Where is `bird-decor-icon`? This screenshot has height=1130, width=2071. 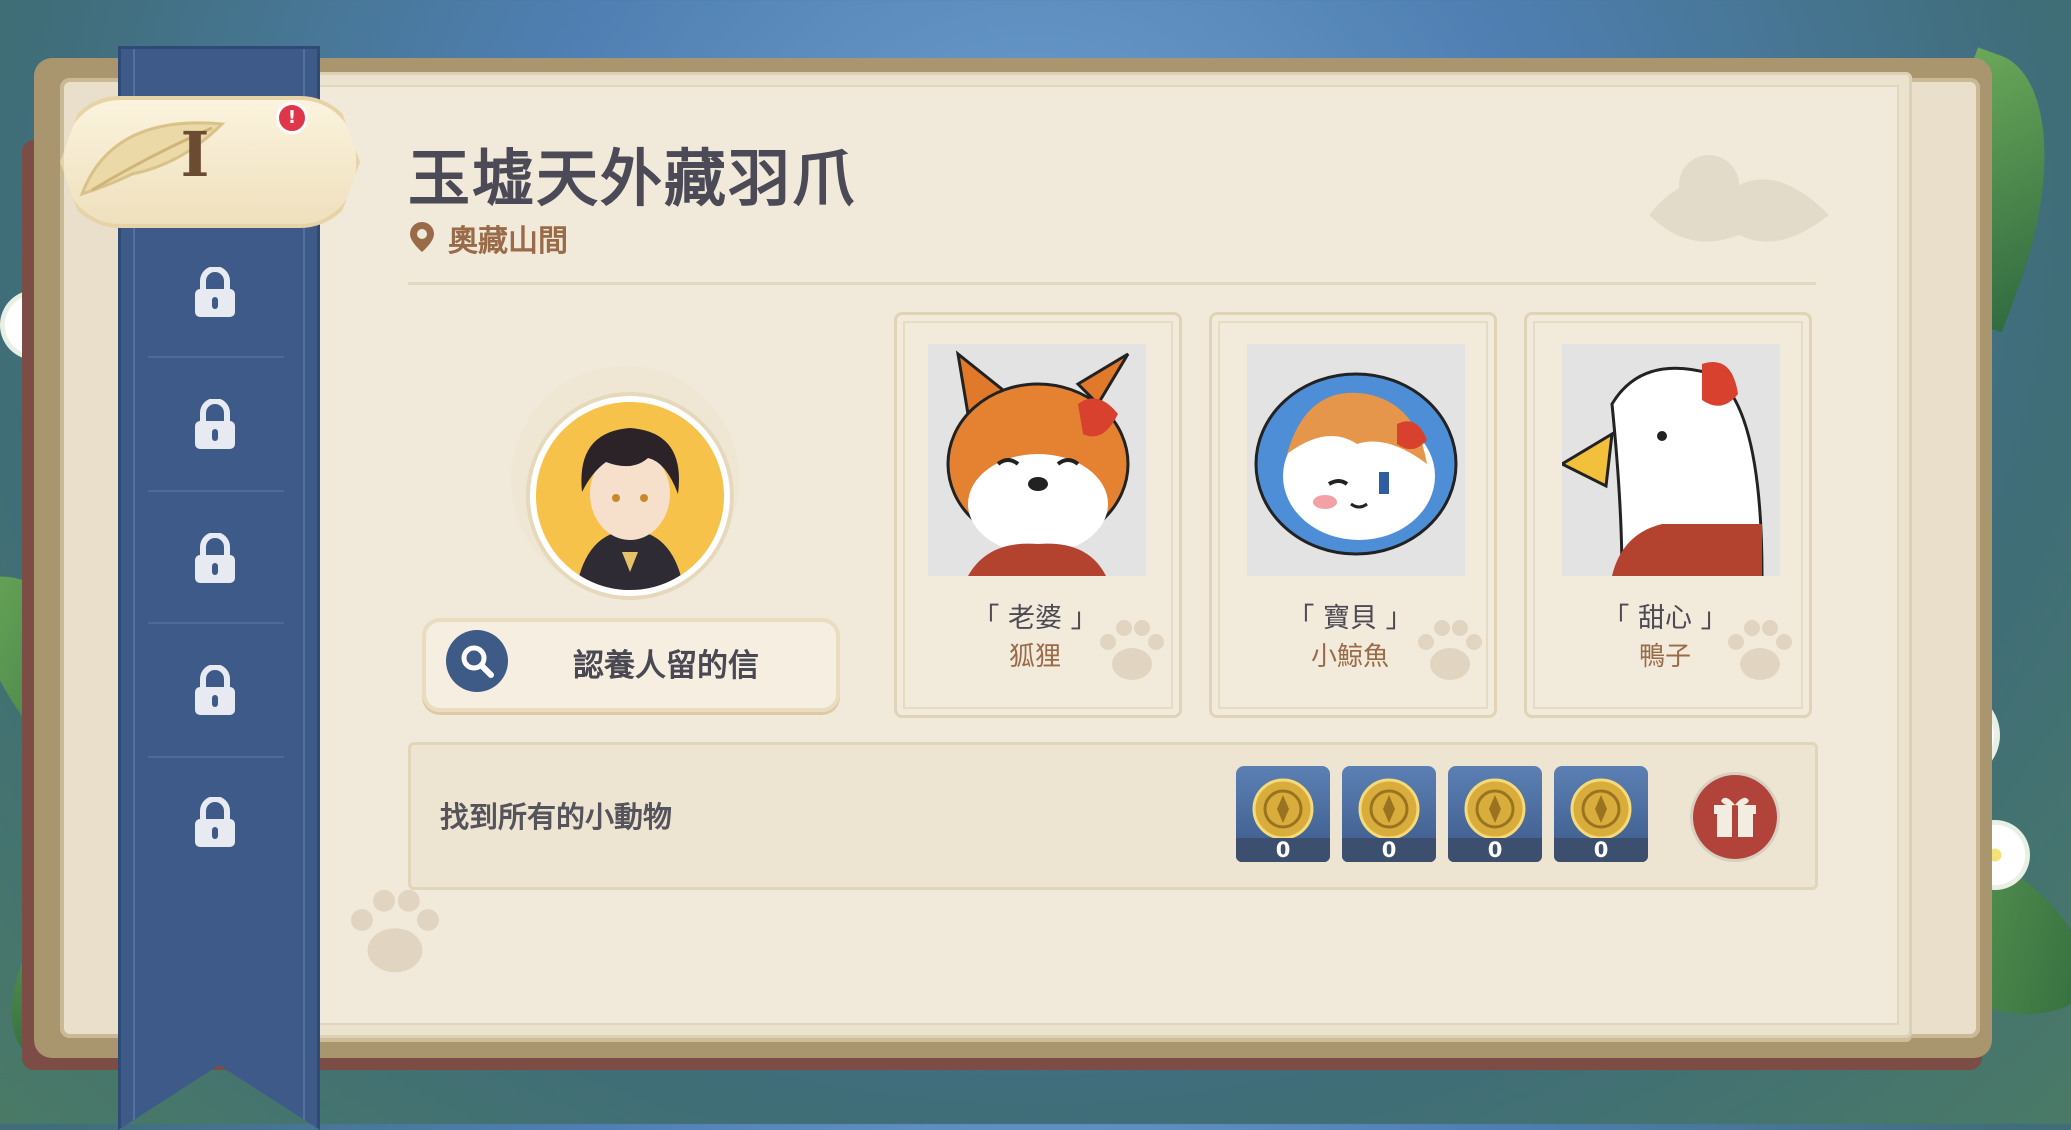
bird-decor-icon is located at coordinates (1739, 198).